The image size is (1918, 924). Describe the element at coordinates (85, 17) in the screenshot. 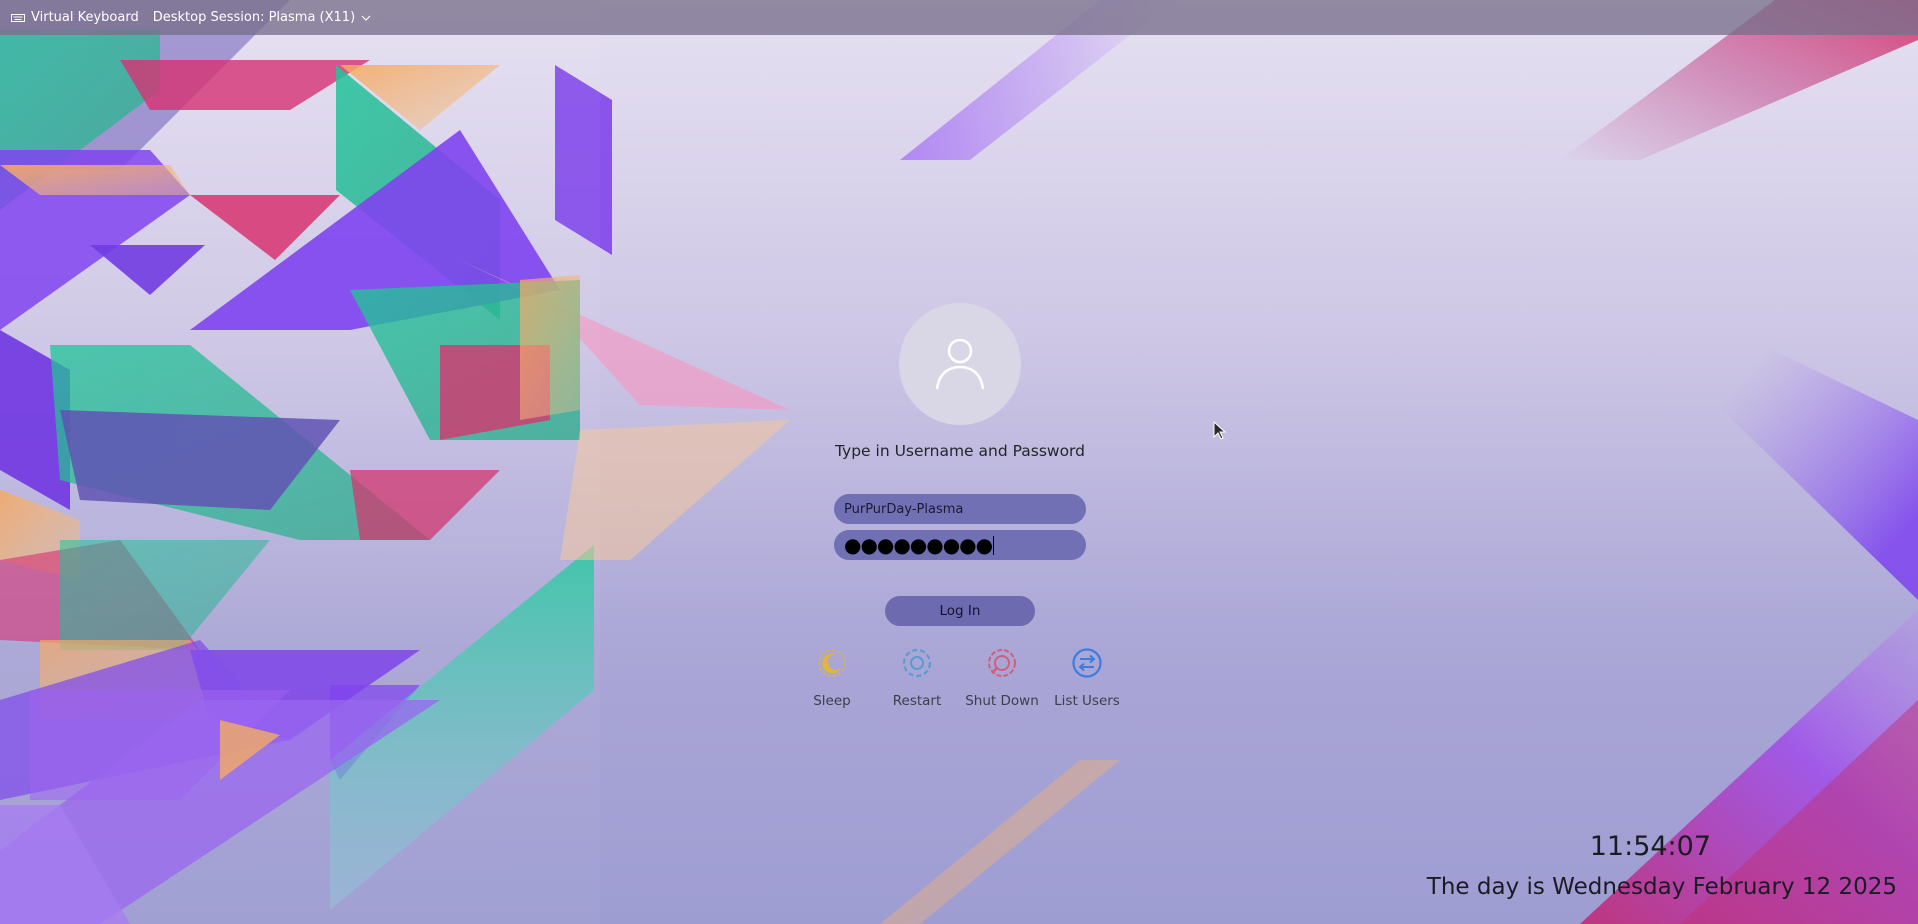

I see `virtual-keyboard-label: Virtual Keyboard` at that location.